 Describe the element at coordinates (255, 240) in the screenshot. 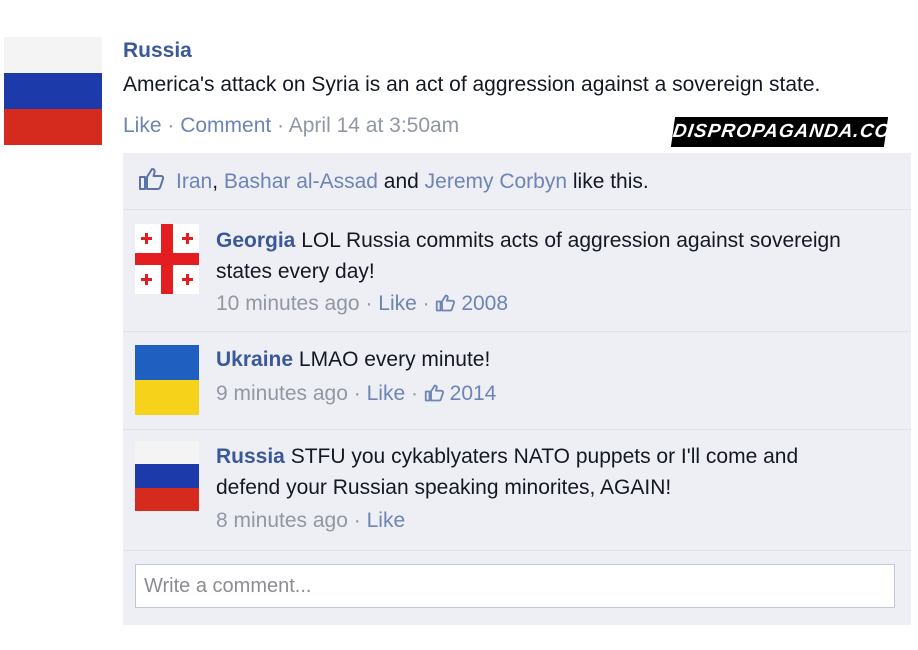

I see `comment-author: Georgia` at that location.